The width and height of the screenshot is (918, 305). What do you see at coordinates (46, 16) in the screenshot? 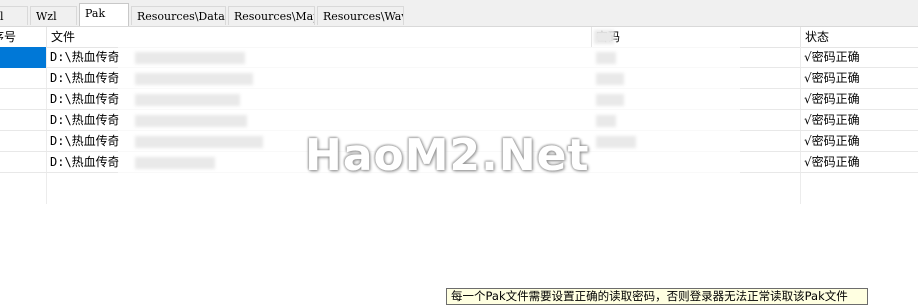
I see `tab-label: Wzl` at bounding box center [46, 16].